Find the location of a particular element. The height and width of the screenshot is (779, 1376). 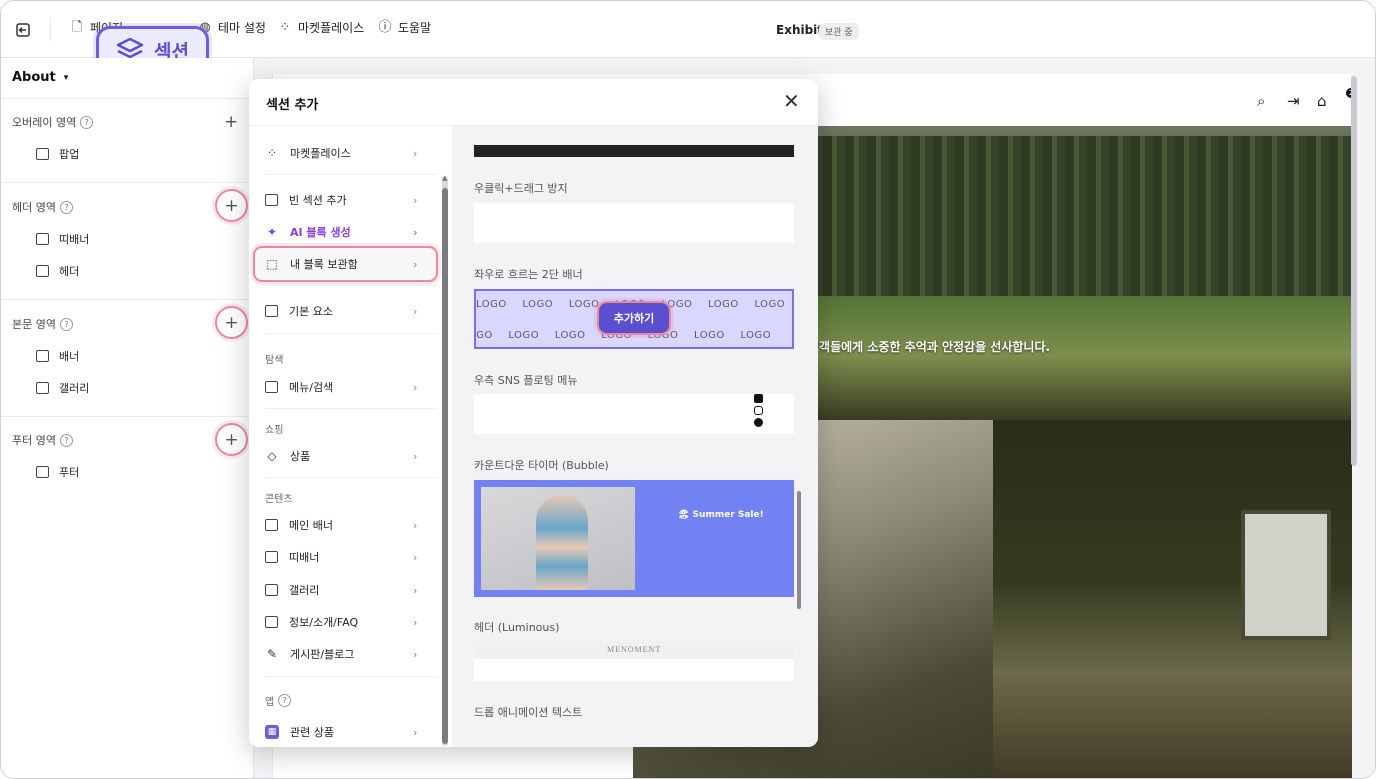

scroll-up-icon: ▲ is located at coordinates (444, 178).